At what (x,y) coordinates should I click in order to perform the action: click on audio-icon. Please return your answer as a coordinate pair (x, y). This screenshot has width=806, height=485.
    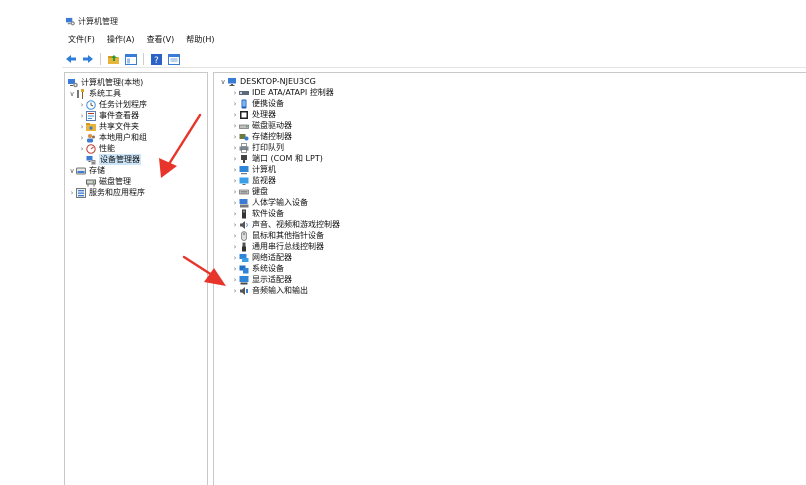
    Looking at the image, I should click on (244, 290).